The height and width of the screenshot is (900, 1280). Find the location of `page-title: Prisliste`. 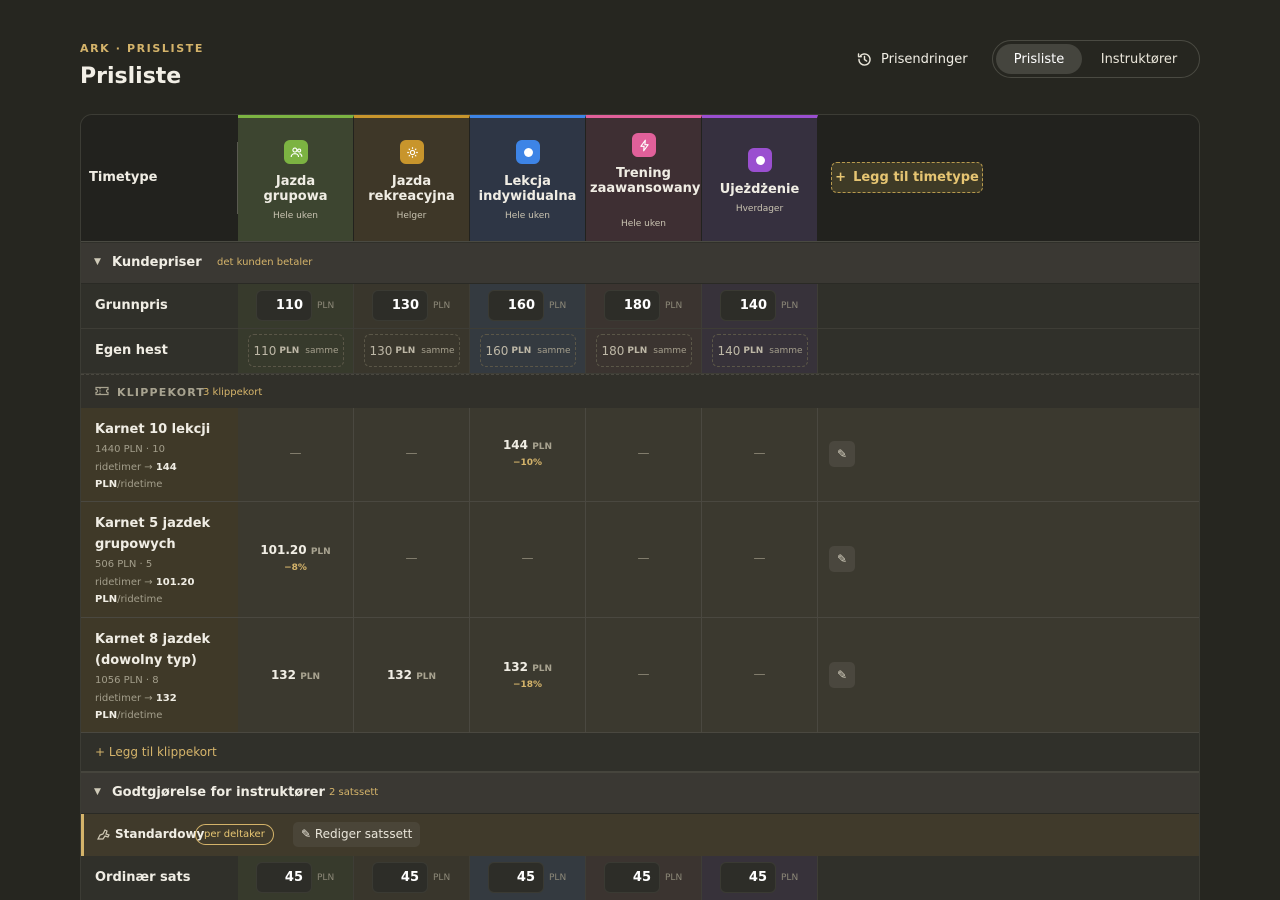

page-title: Prisliste is located at coordinates (131, 76).